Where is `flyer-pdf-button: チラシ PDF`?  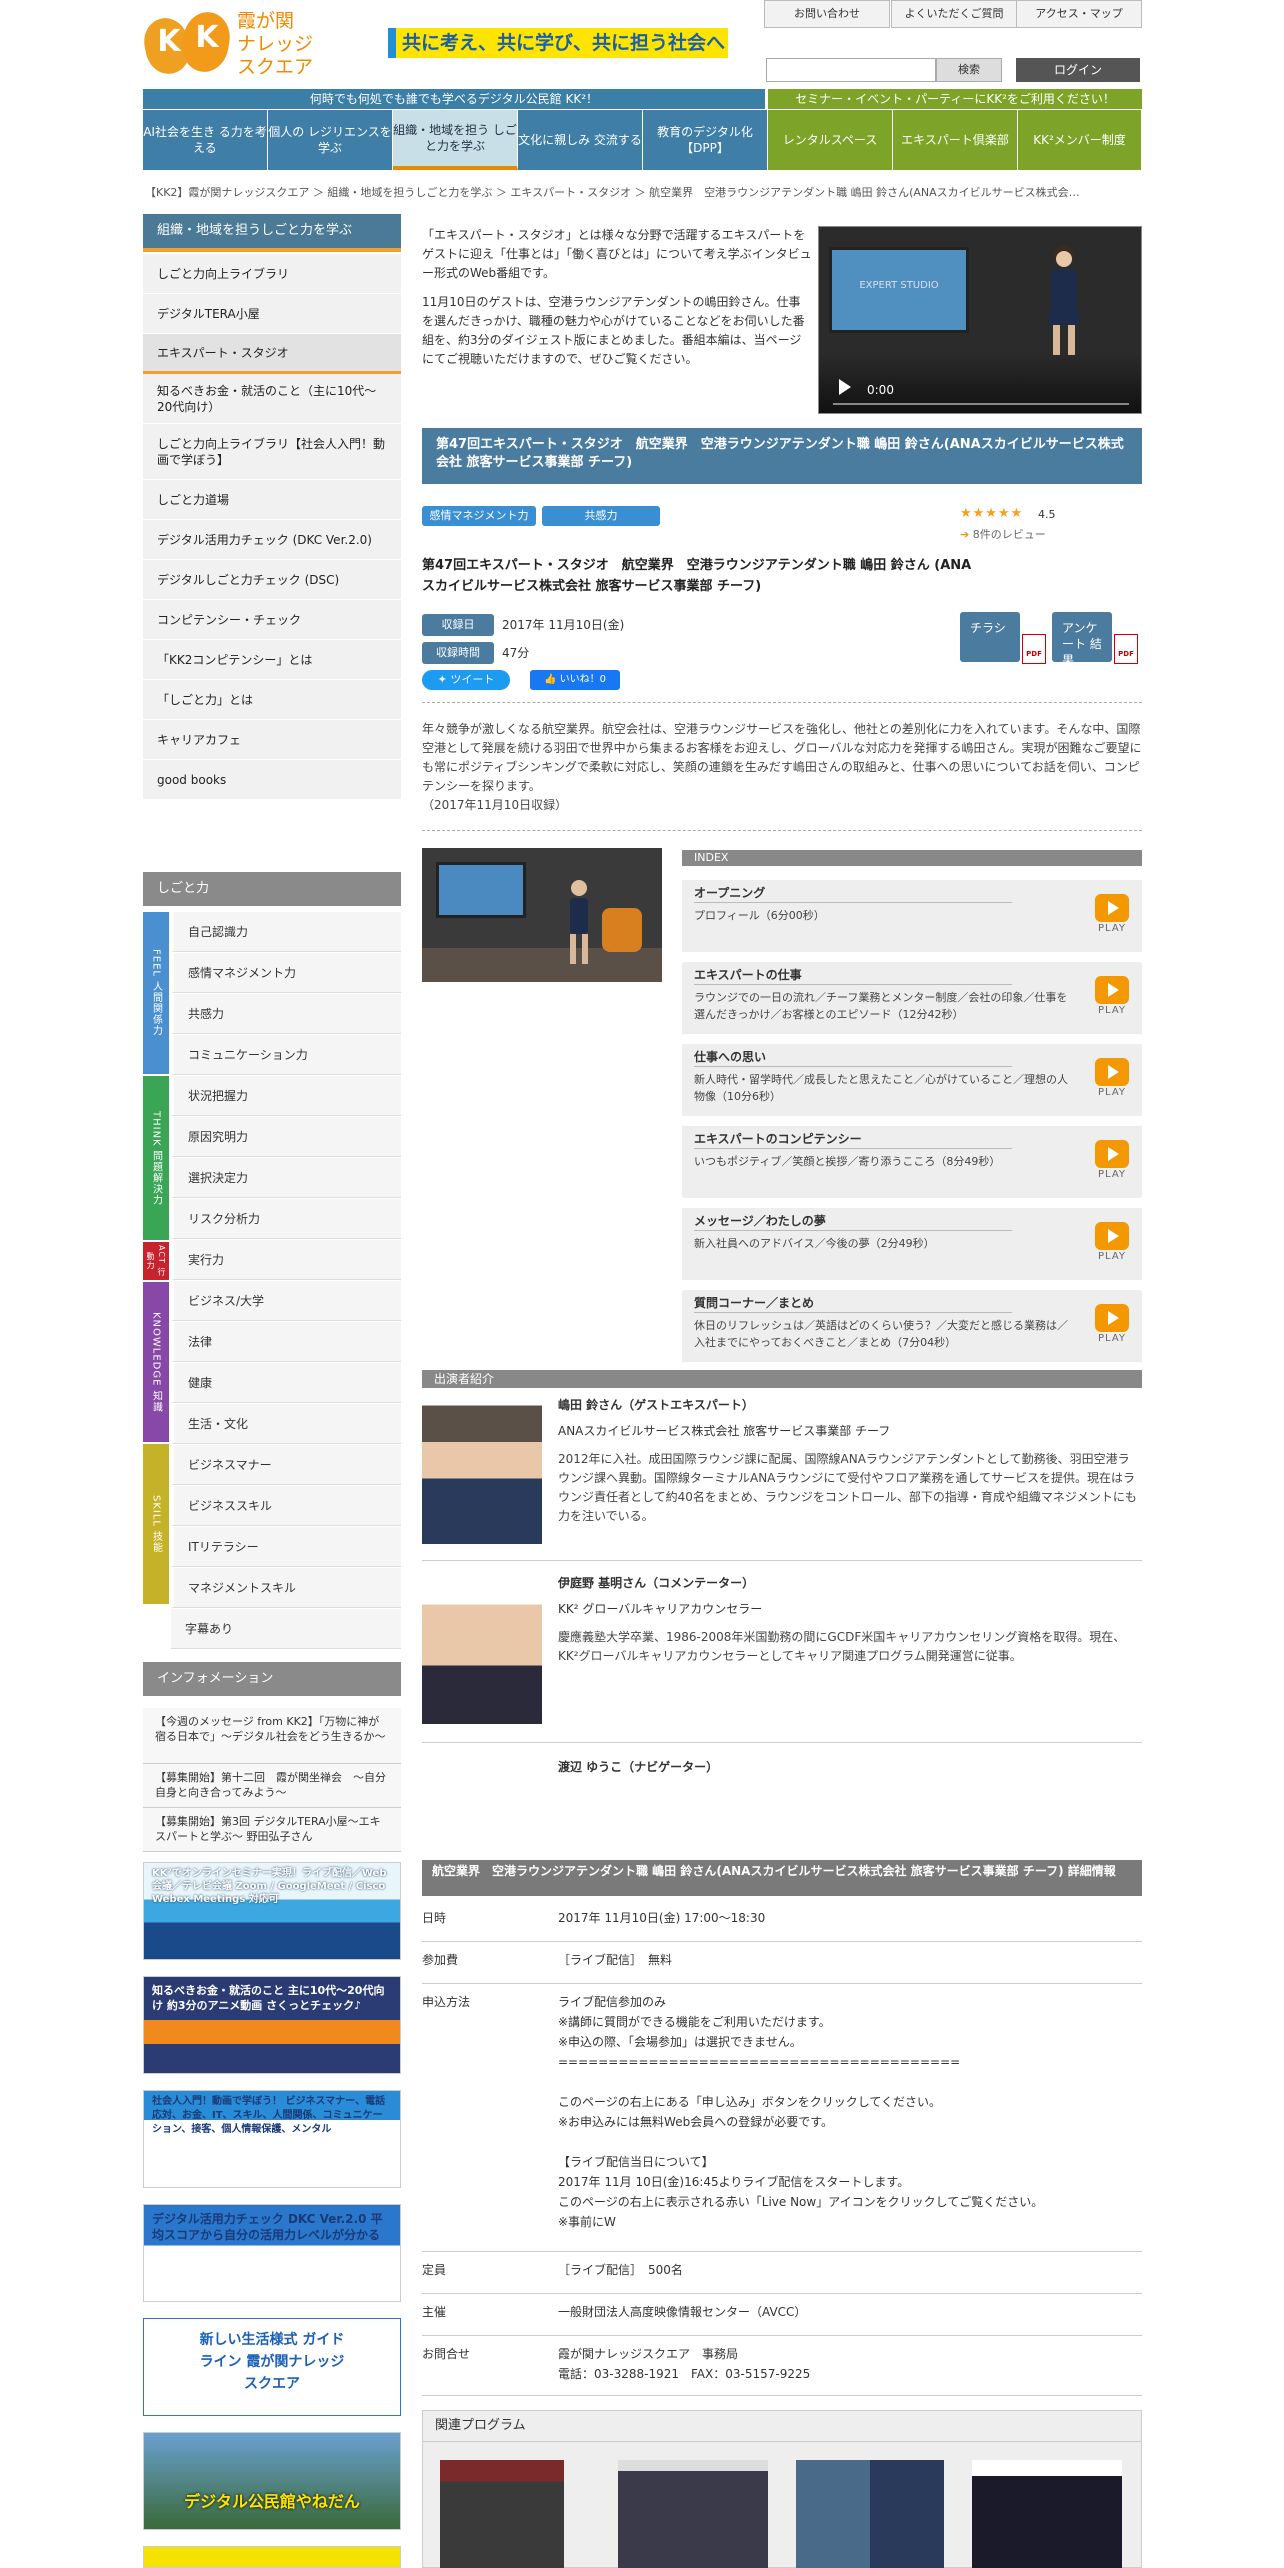 flyer-pdf-button: チラシ PDF is located at coordinates (1003, 638).